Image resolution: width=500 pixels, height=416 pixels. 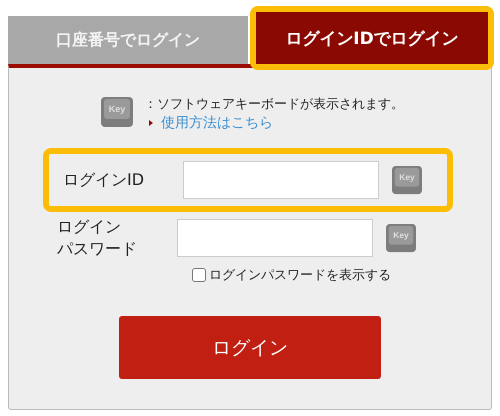 I want to click on checkbox, so click(x=199, y=275).